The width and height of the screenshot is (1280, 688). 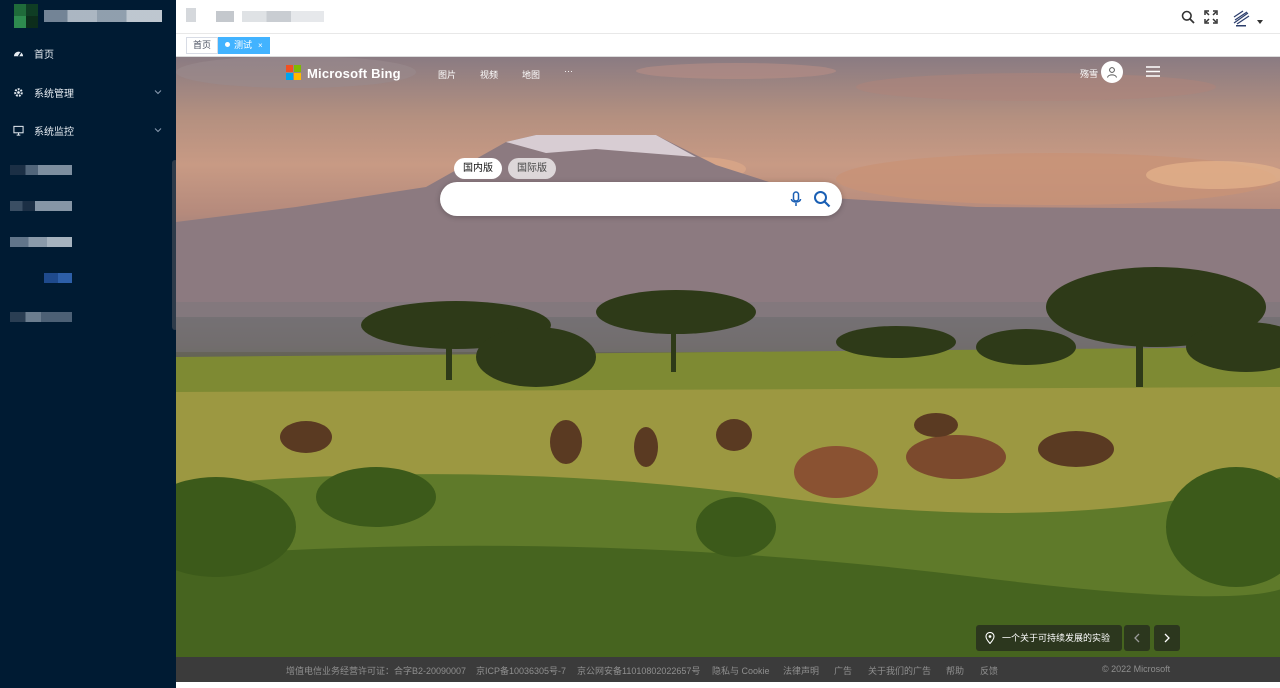 I want to click on story-title: 一个关于可持续发展的实验, so click(x=1056, y=638).